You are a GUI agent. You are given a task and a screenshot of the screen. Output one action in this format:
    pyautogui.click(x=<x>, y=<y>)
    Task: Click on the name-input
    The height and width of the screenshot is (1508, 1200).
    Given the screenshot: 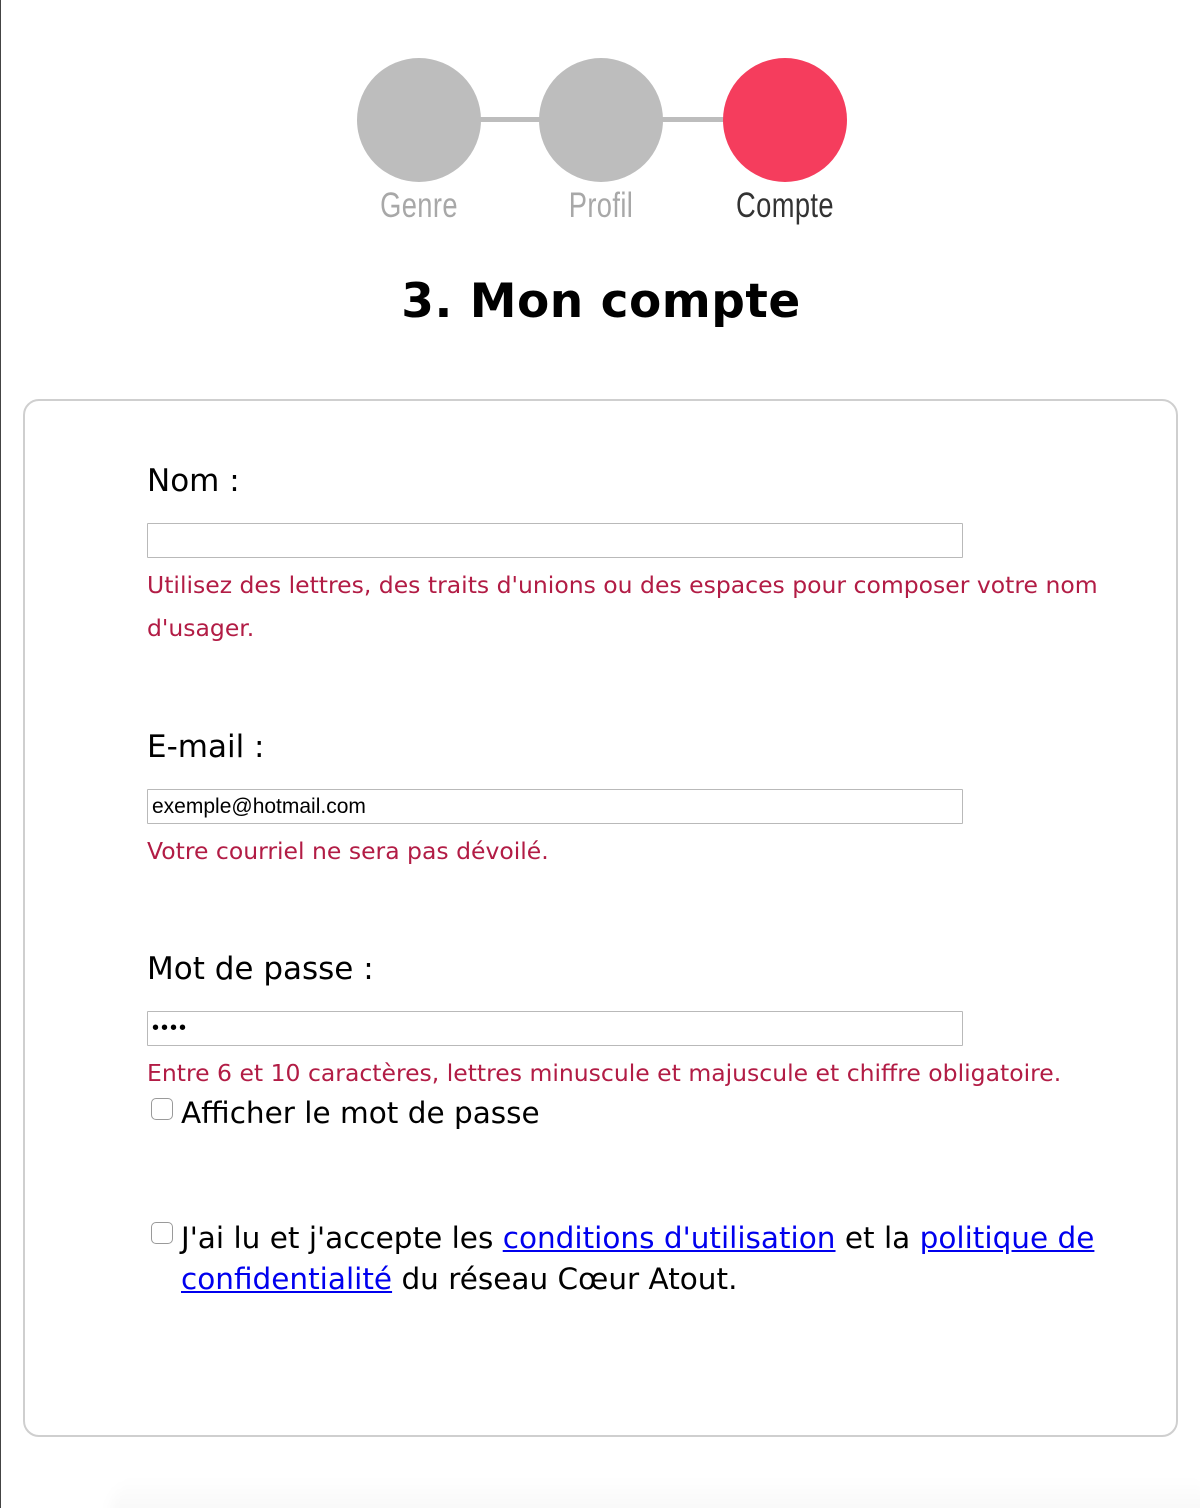 What is the action you would take?
    pyautogui.click(x=555, y=540)
    